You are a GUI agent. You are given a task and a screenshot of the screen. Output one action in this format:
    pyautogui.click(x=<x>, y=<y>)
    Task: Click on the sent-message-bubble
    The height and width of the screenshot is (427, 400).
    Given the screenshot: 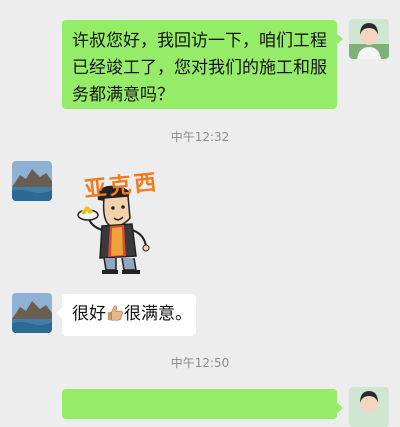 What is the action you would take?
    pyautogui.click(x=202, y=404)
    